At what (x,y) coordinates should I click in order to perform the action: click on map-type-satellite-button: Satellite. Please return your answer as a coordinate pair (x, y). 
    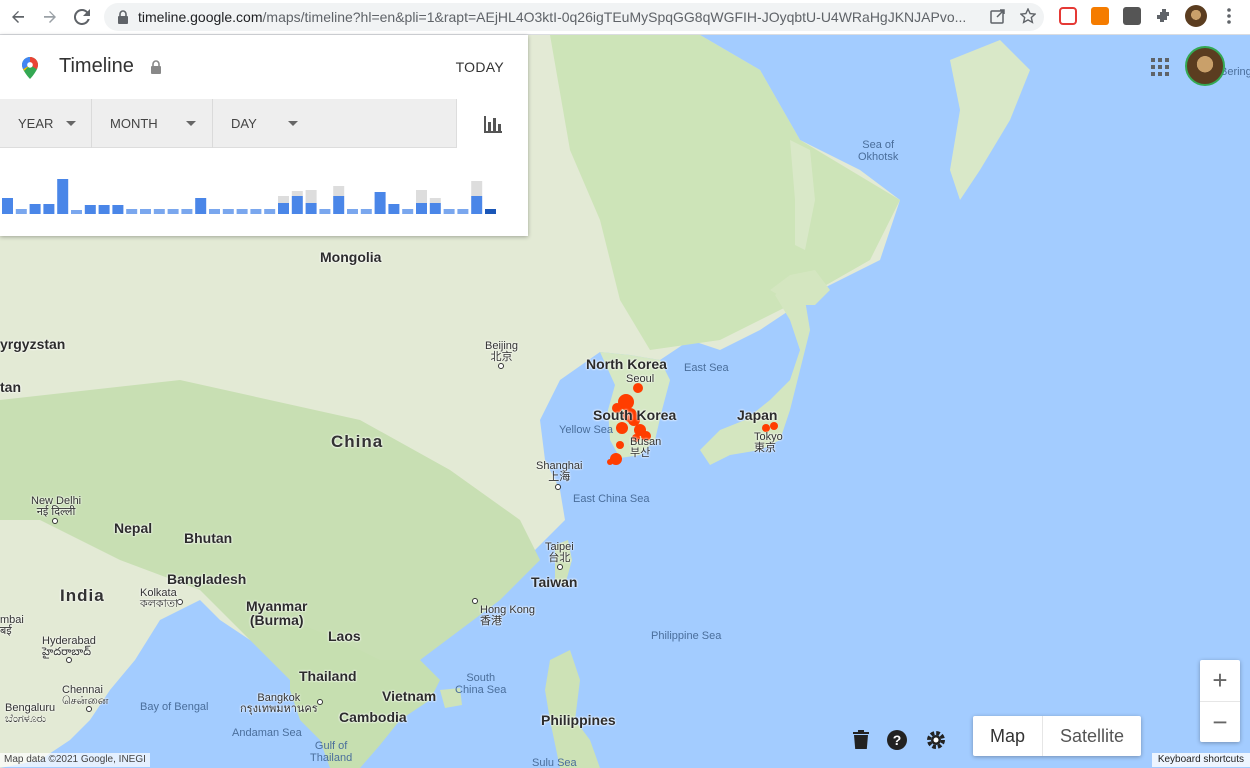
    Looking at the image, I should click on (1091, 736).